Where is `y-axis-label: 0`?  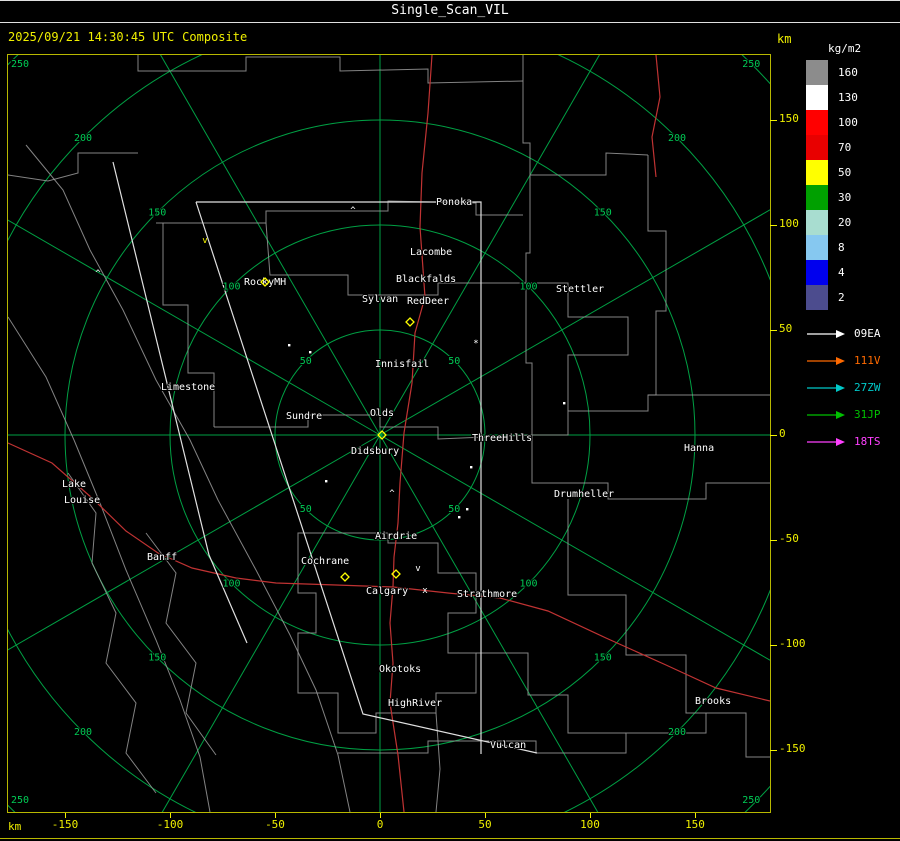
y-axis-label: 0 is located at coordinates (782, 433).